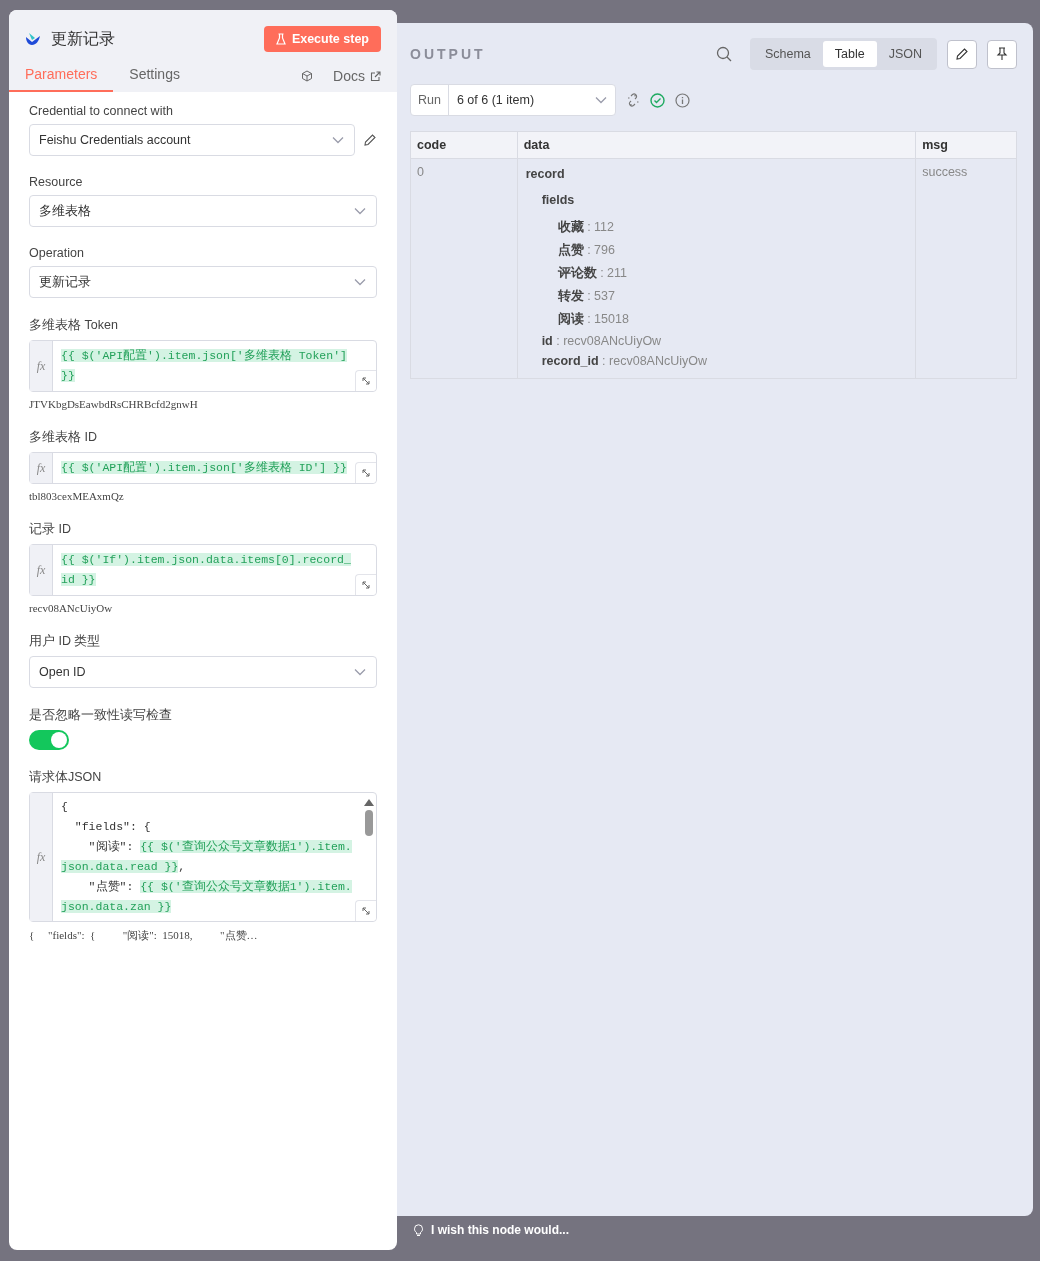 The height and width of the screenshot is (1261, 1040). I want to click on tree-key: record, so click(716, 174).